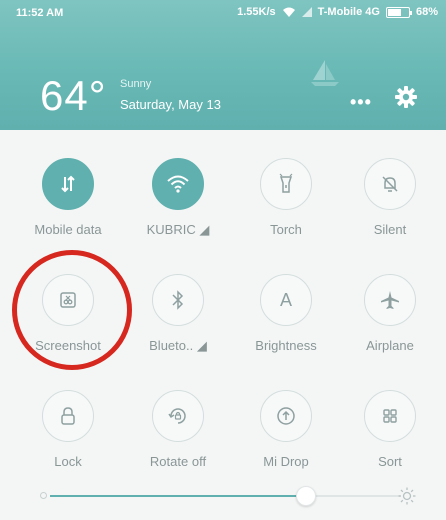 Image resolution: width=446 pixels, height=520 pixels. Describe the element at coordinates (68, 229) in the screenshot. I see `toggle-label: Mobile data` at that location.